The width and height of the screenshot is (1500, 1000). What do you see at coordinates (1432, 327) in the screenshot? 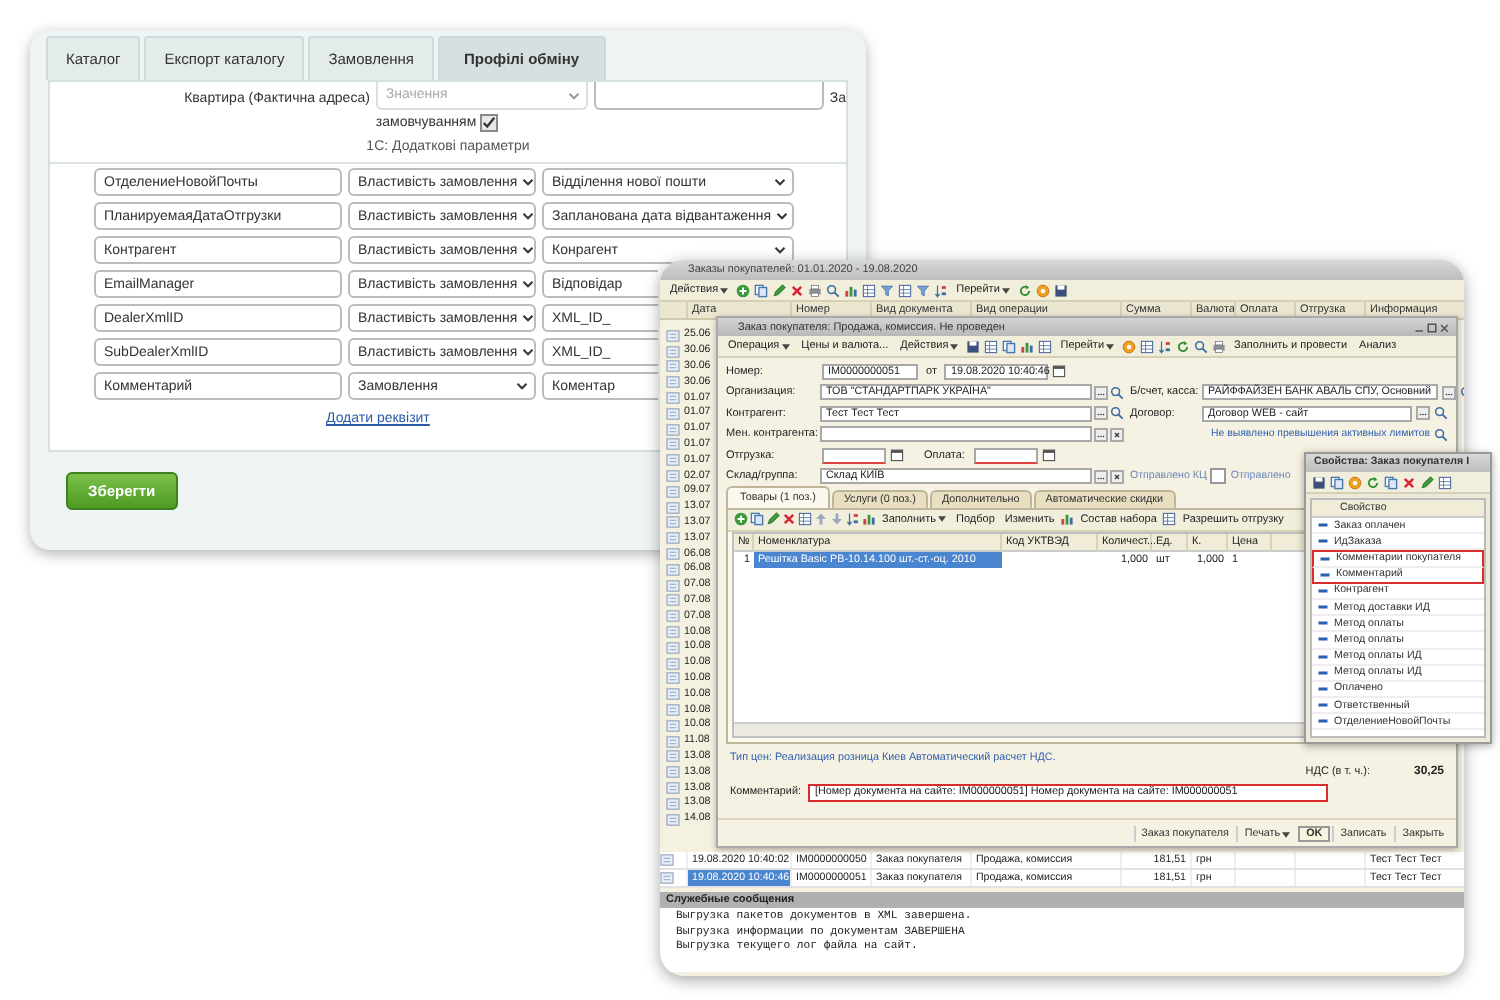
I see `window-controls-icon` at bounding box center [1432, 327].